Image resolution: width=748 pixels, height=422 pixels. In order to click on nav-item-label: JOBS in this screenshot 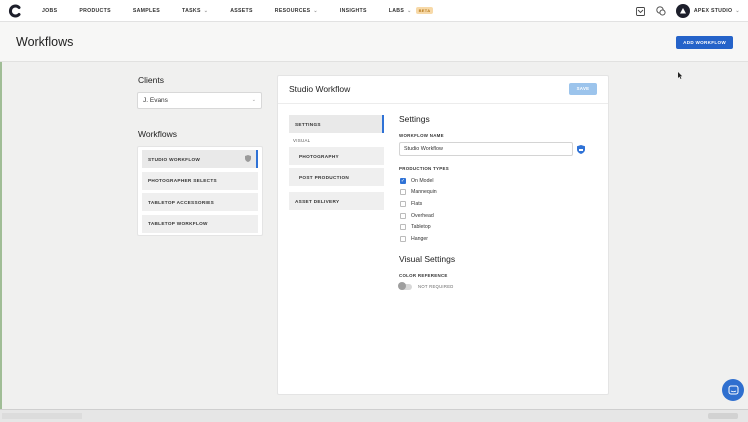, I will do `click(50, 10)`.